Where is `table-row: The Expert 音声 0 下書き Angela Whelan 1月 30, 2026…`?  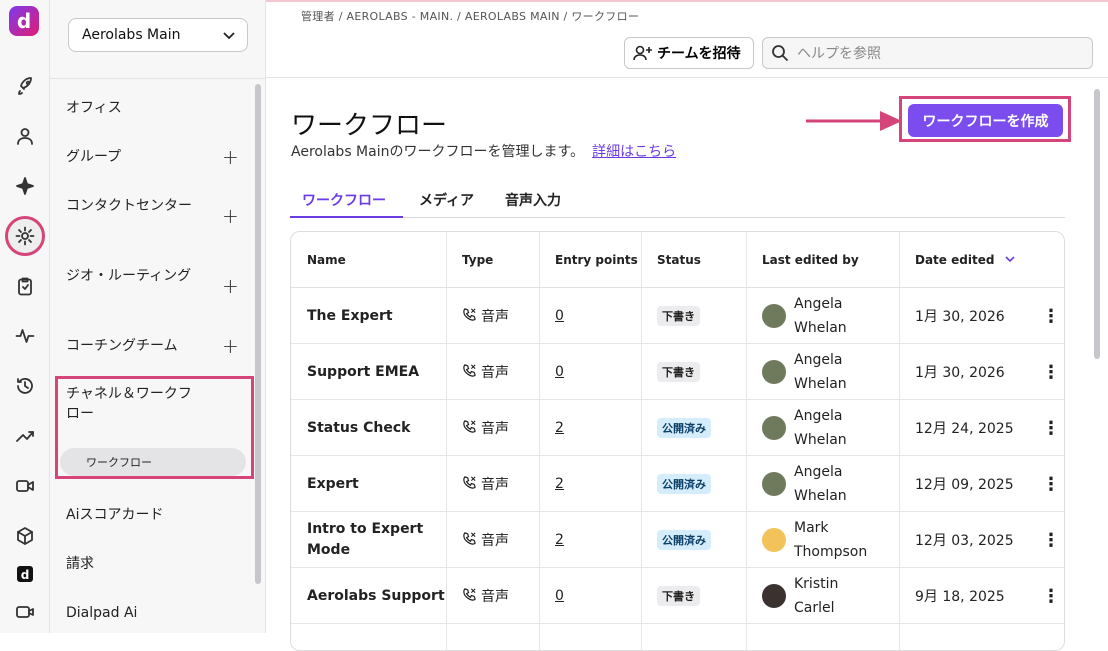 table-row: The Expert 音声 0 下書き Angela Whelan 1月 30, 2026… is located at coordinates (677, 316).